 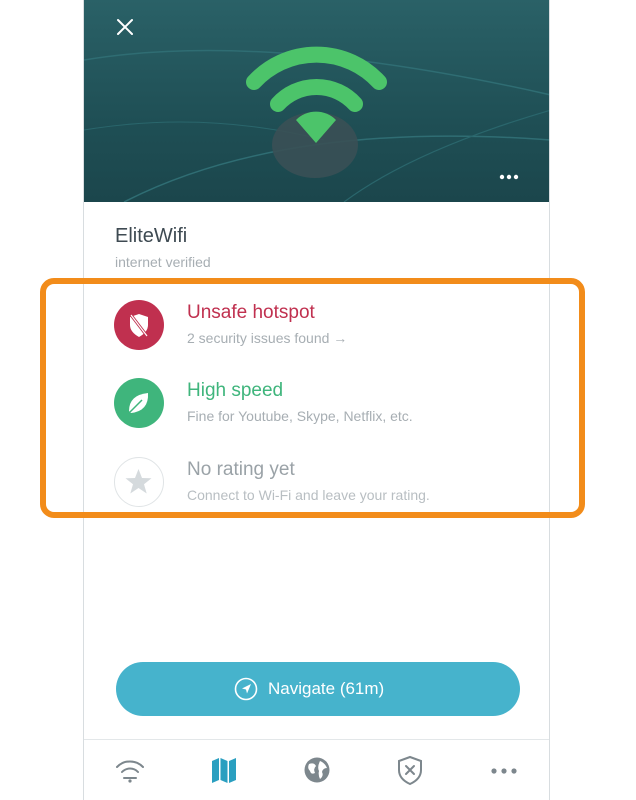 I want to click on network-status: internet verified, so click(x=163, y=262).